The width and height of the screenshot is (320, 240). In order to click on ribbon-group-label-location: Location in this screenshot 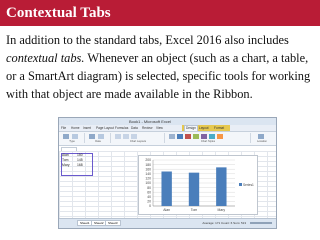, I will do `click(262, 141)`.